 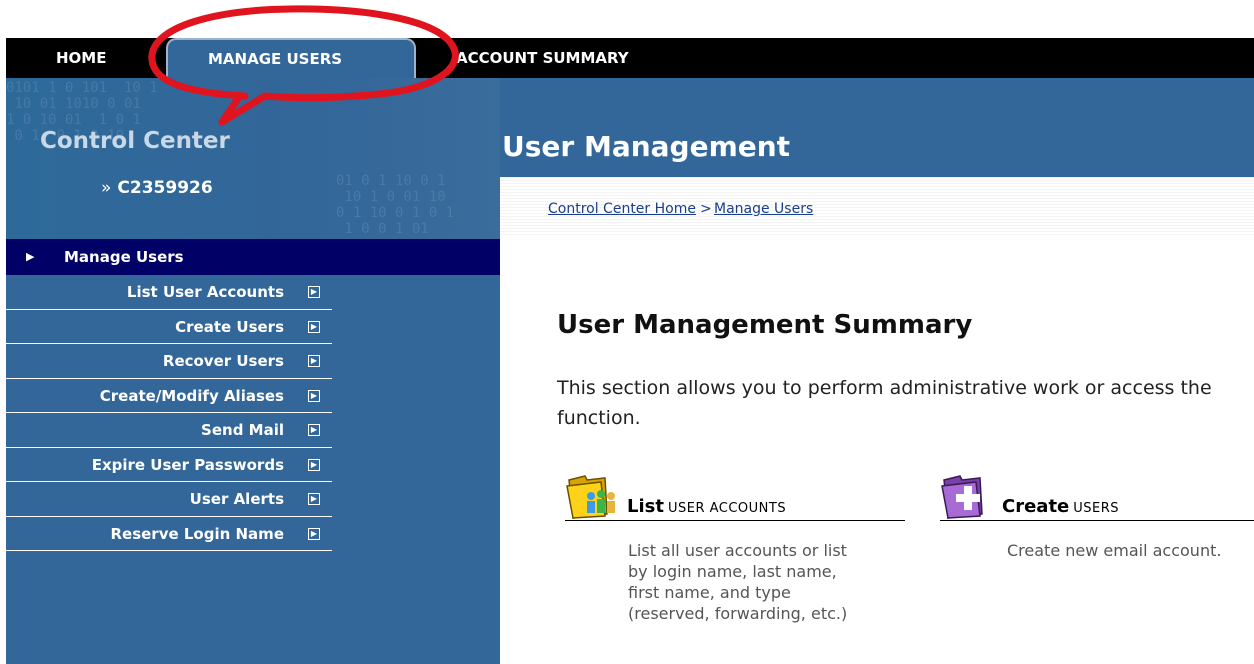 What do you see at coordinates (303, 65) in the screenshot?
I see `red-annotation-circle` at bounding box center [303, 65].